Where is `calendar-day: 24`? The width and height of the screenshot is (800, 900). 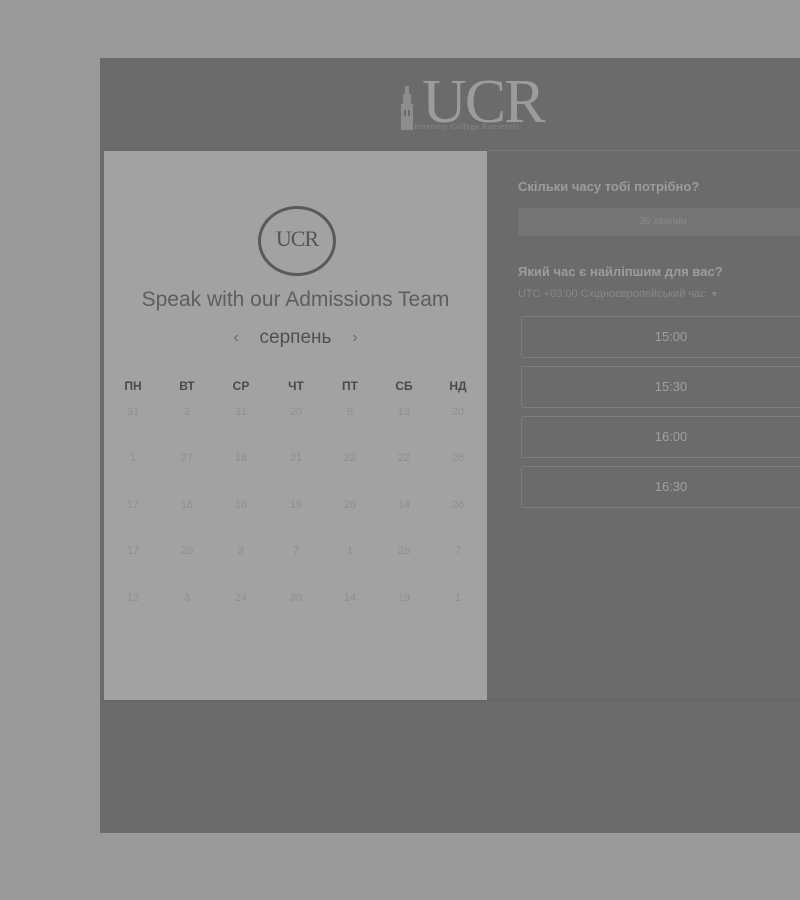
calendar-day: 24 is located at coordinates (241, 598).